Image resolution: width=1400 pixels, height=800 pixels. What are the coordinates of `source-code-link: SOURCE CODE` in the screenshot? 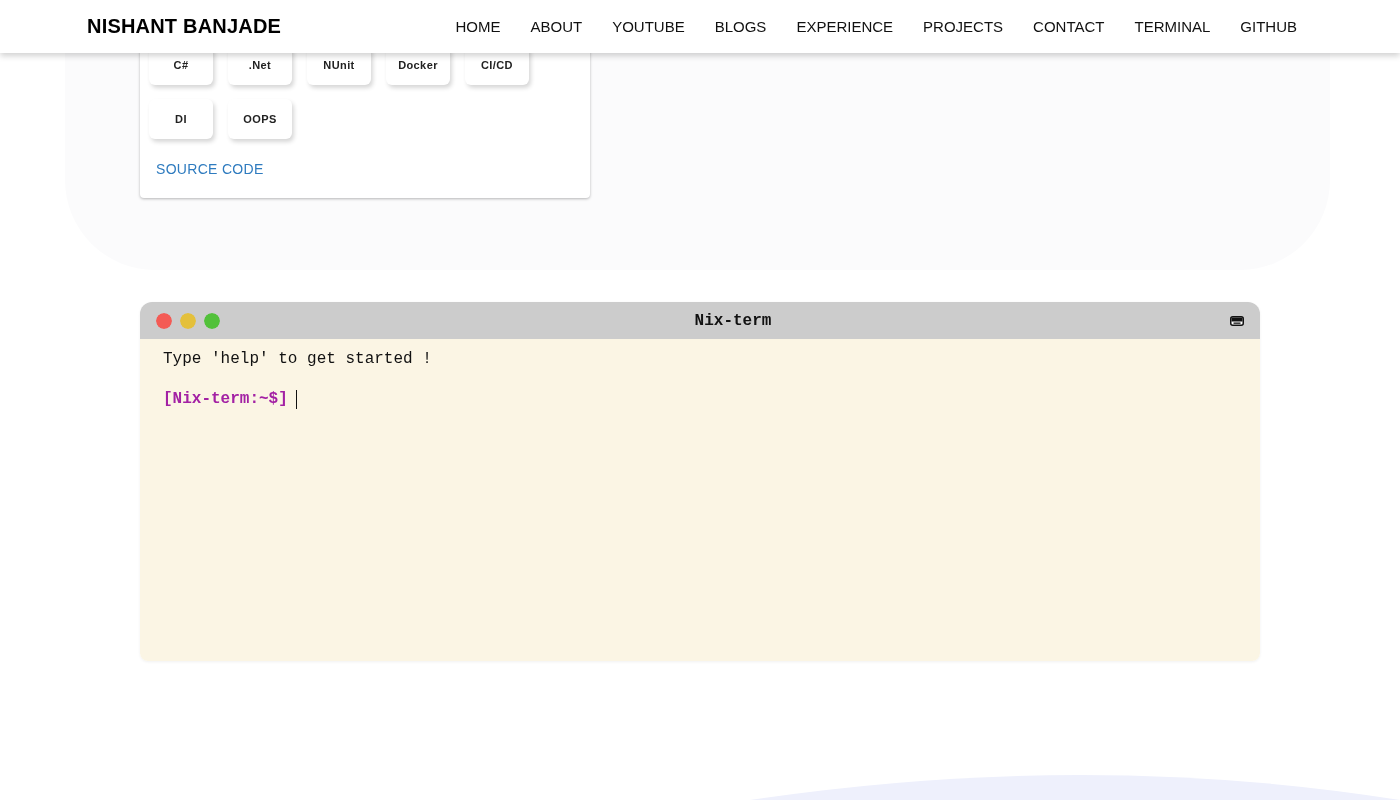 It's located at (210, 169).